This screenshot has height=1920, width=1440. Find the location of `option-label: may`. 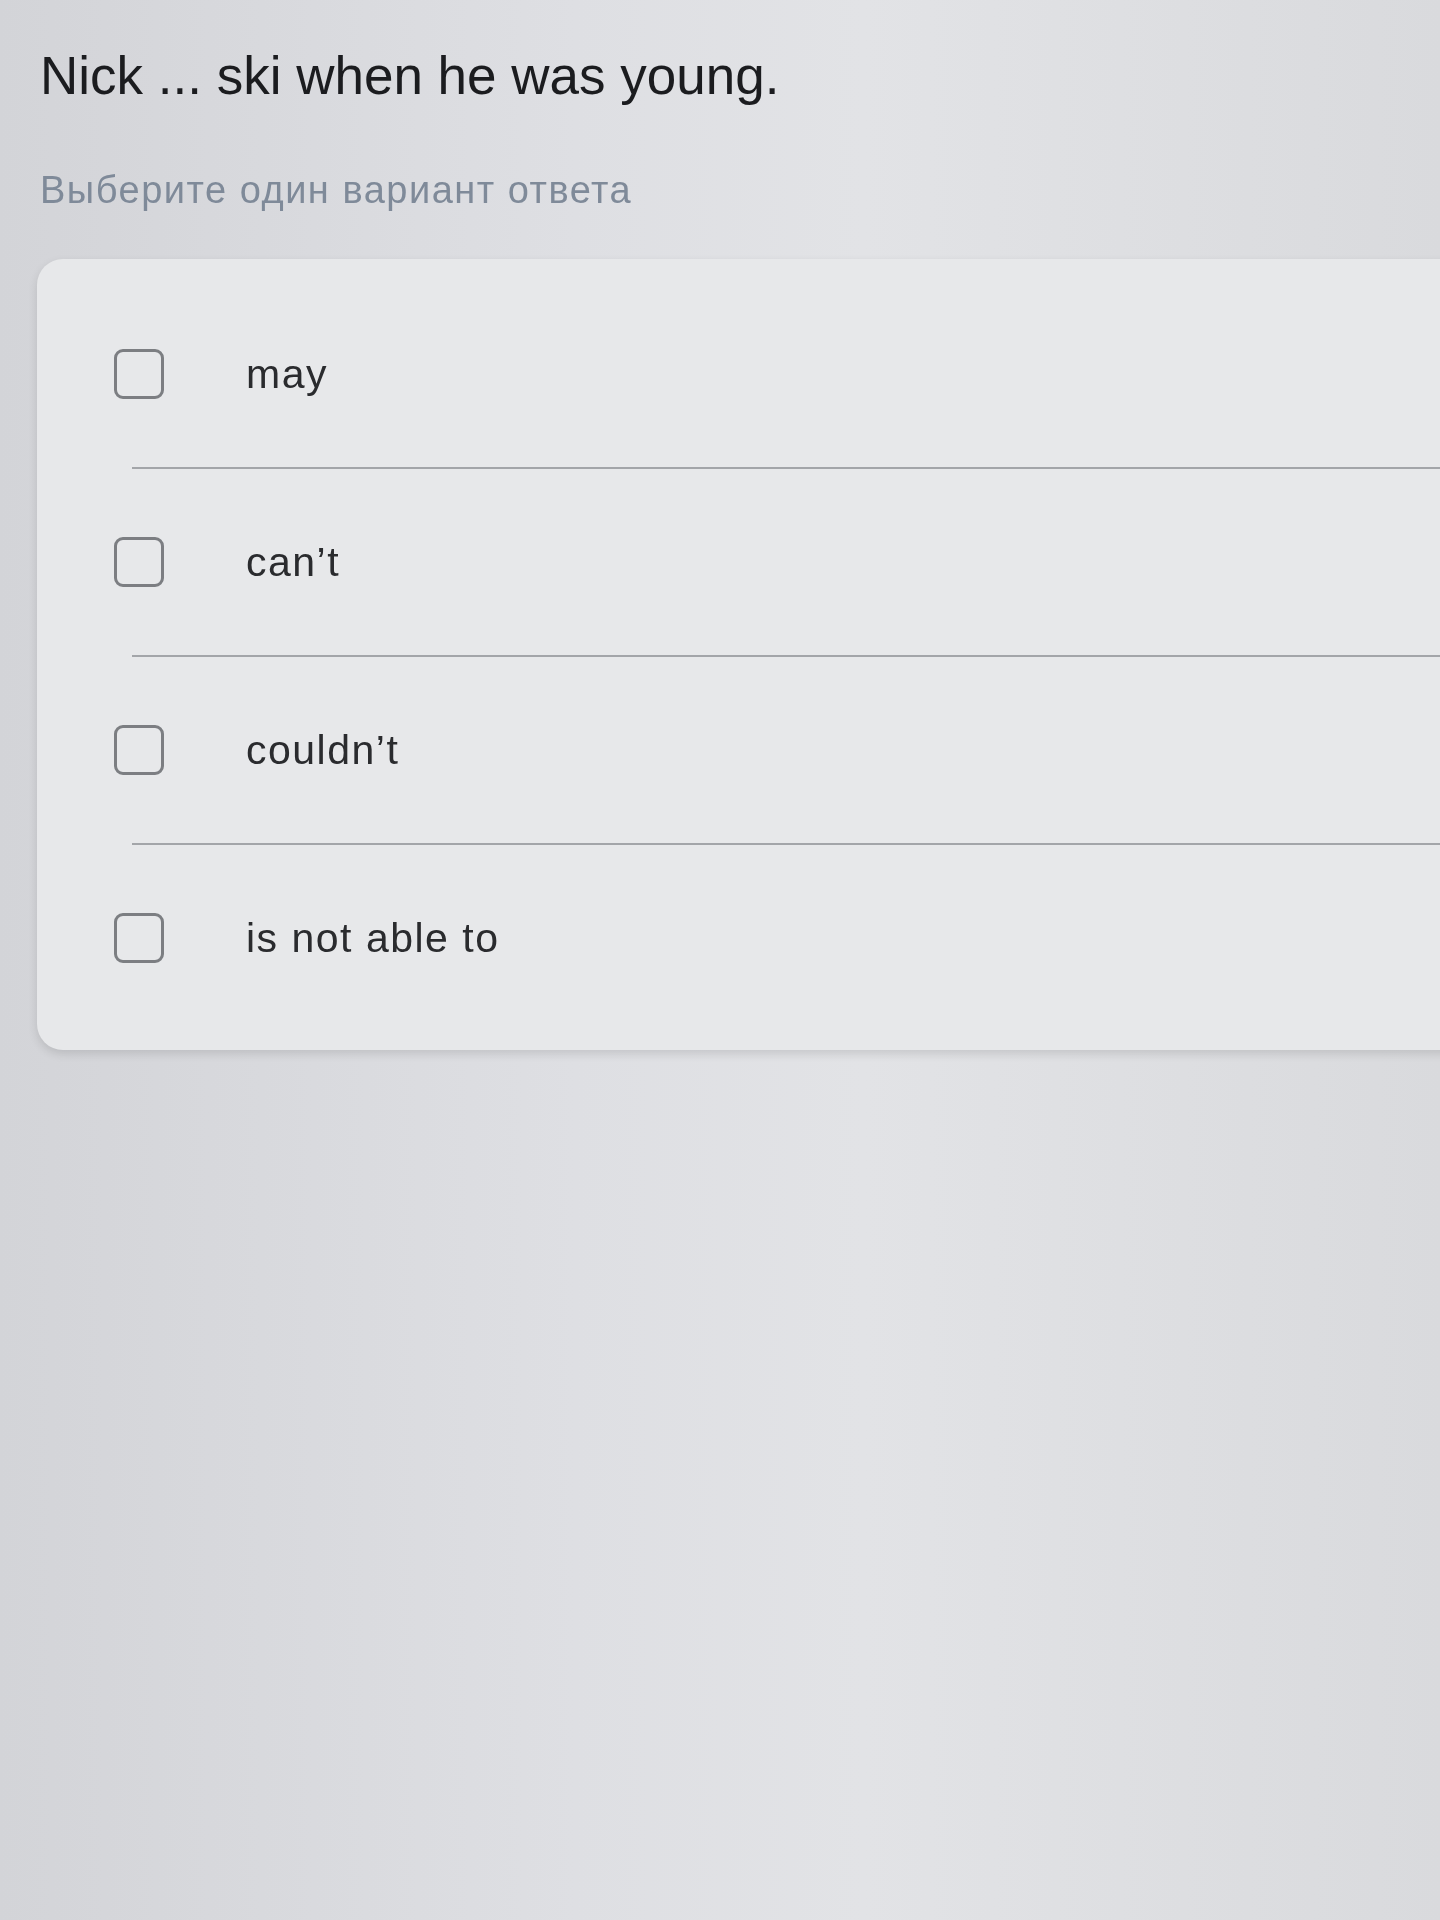

option-label: may is located at coordinates (287, 374).